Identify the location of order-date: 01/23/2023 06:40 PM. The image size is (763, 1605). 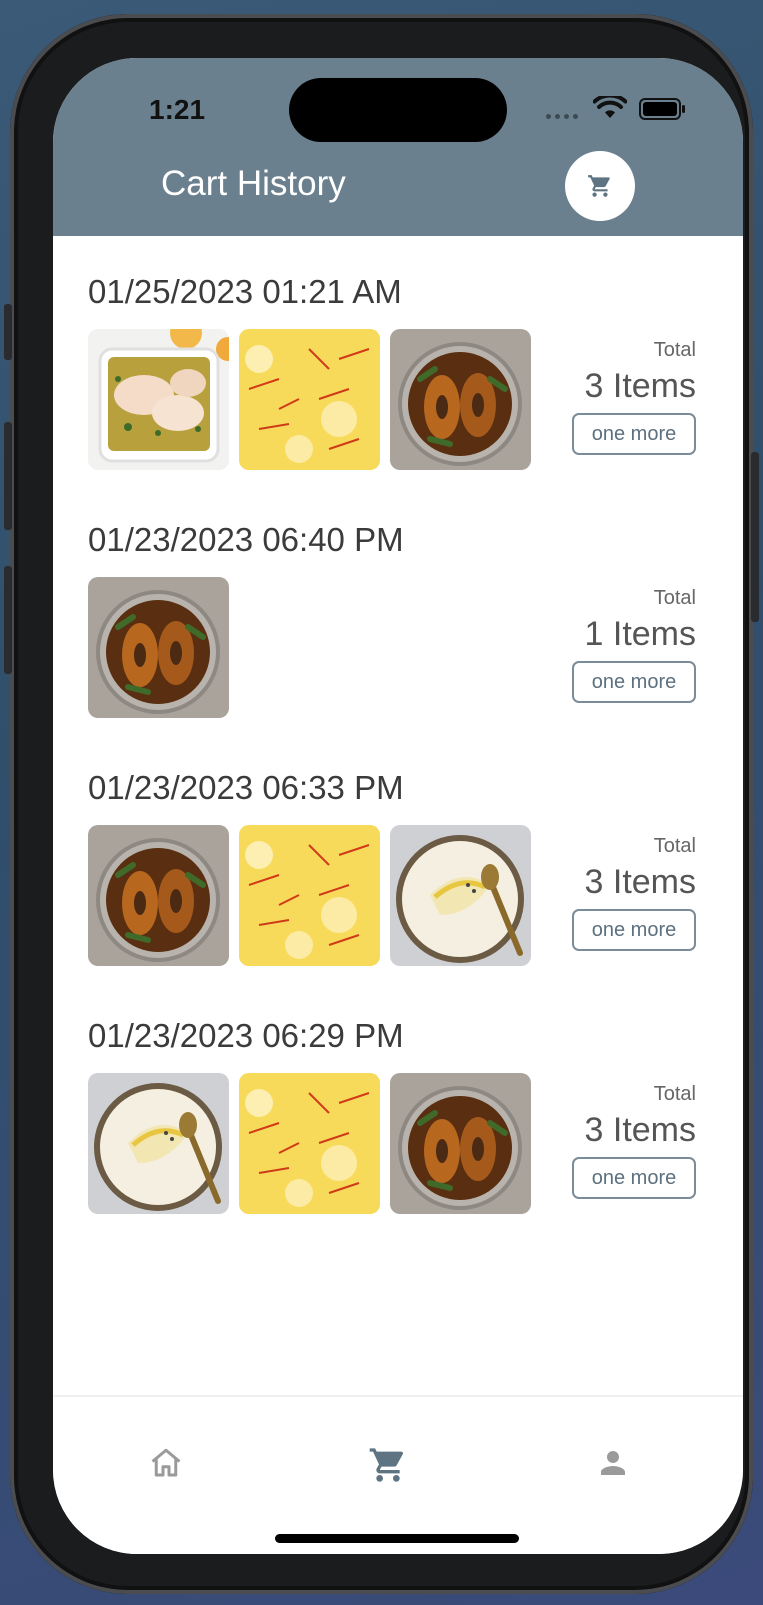
(246, 539).